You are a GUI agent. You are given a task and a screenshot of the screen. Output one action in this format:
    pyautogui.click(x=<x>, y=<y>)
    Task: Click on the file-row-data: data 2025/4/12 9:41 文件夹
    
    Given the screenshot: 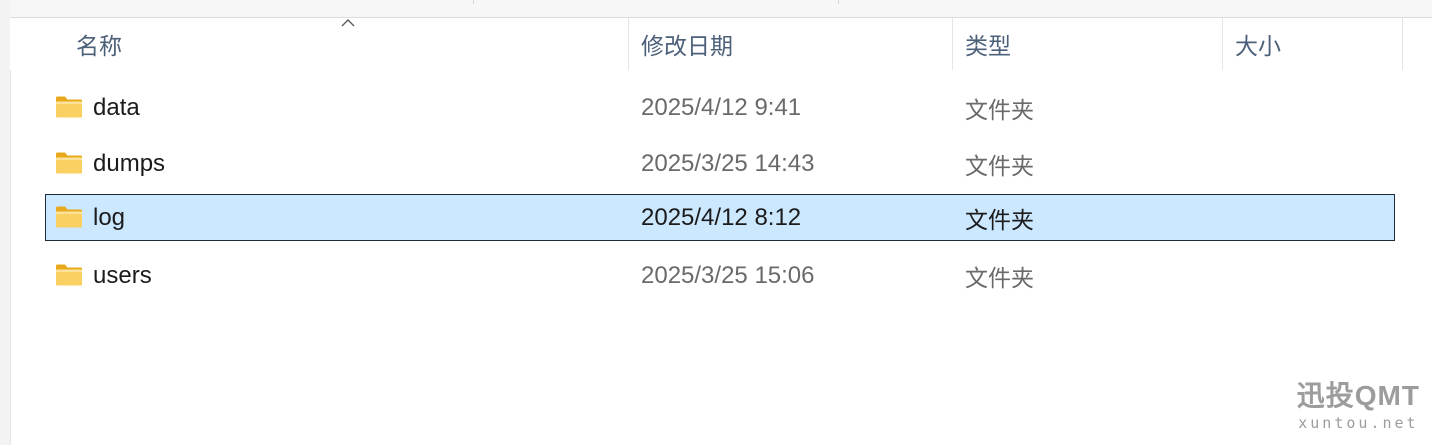 What is the action you would take?
    pyautogui.click(x=720, y=107)
    